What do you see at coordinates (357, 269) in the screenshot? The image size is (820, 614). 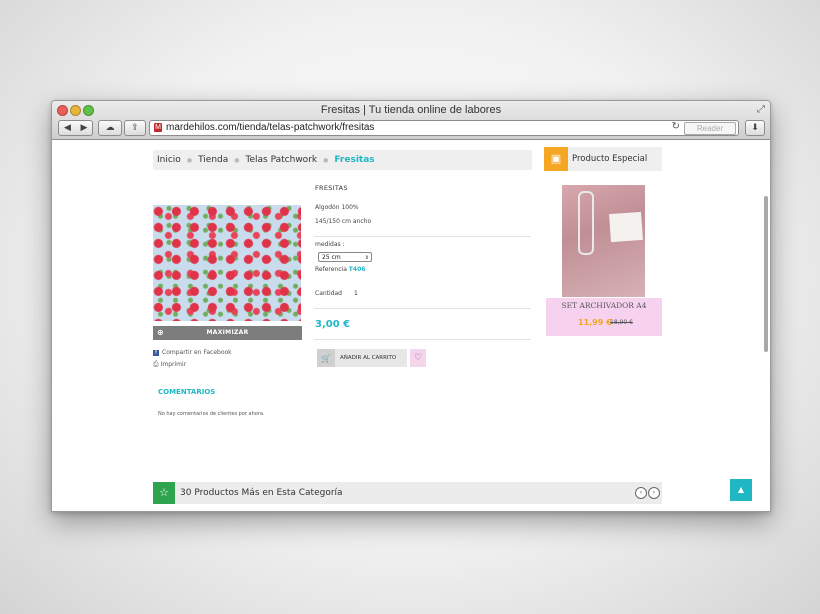 I see `reference-value: T406` at bounding box center [357, 269].